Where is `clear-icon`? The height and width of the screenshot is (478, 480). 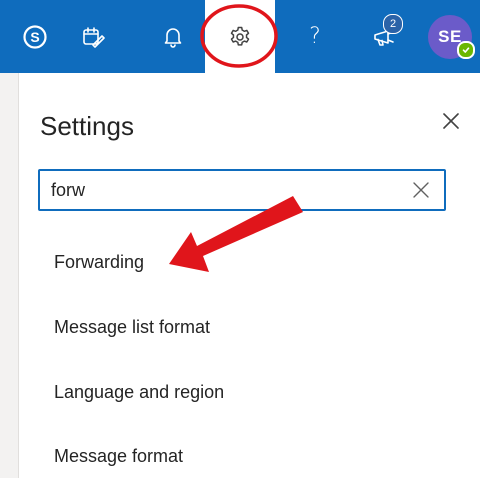 clear-icon is located at coordinates (421, 190).